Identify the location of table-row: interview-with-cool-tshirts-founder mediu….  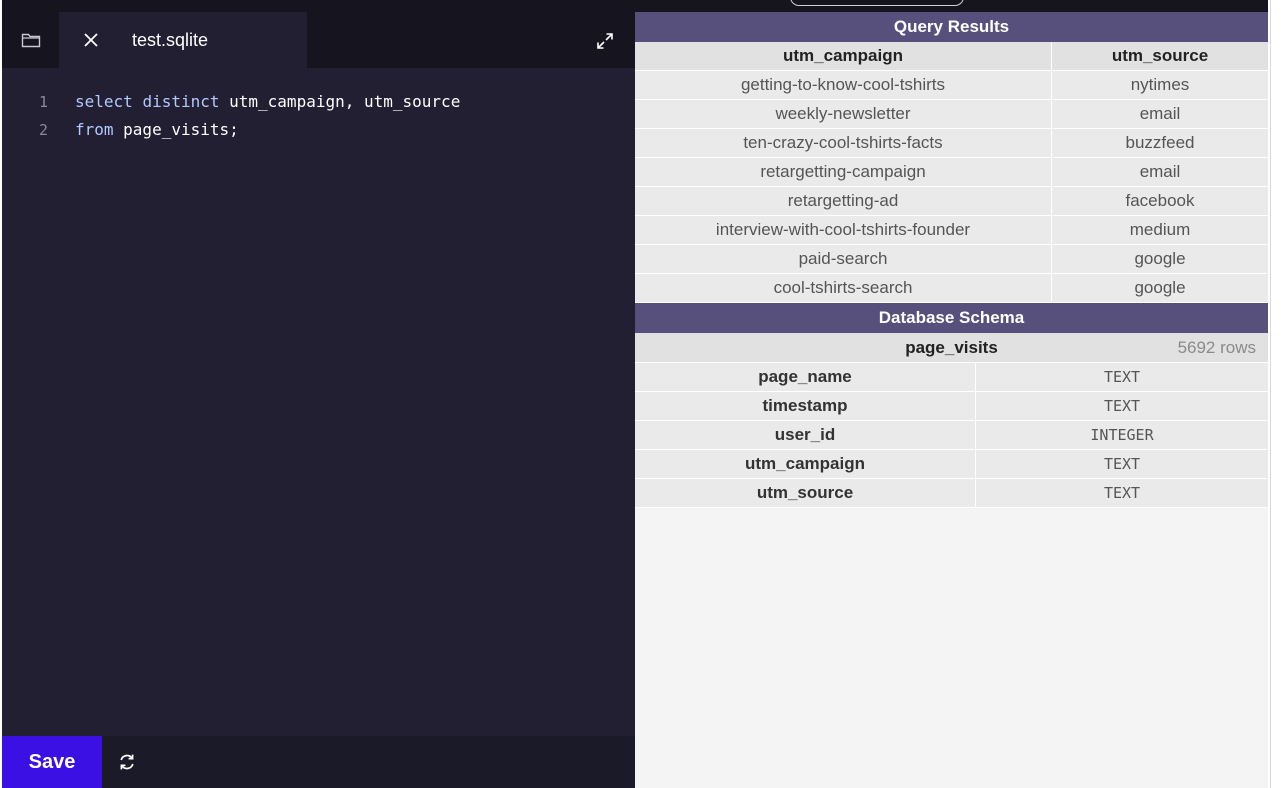
(951, 230).